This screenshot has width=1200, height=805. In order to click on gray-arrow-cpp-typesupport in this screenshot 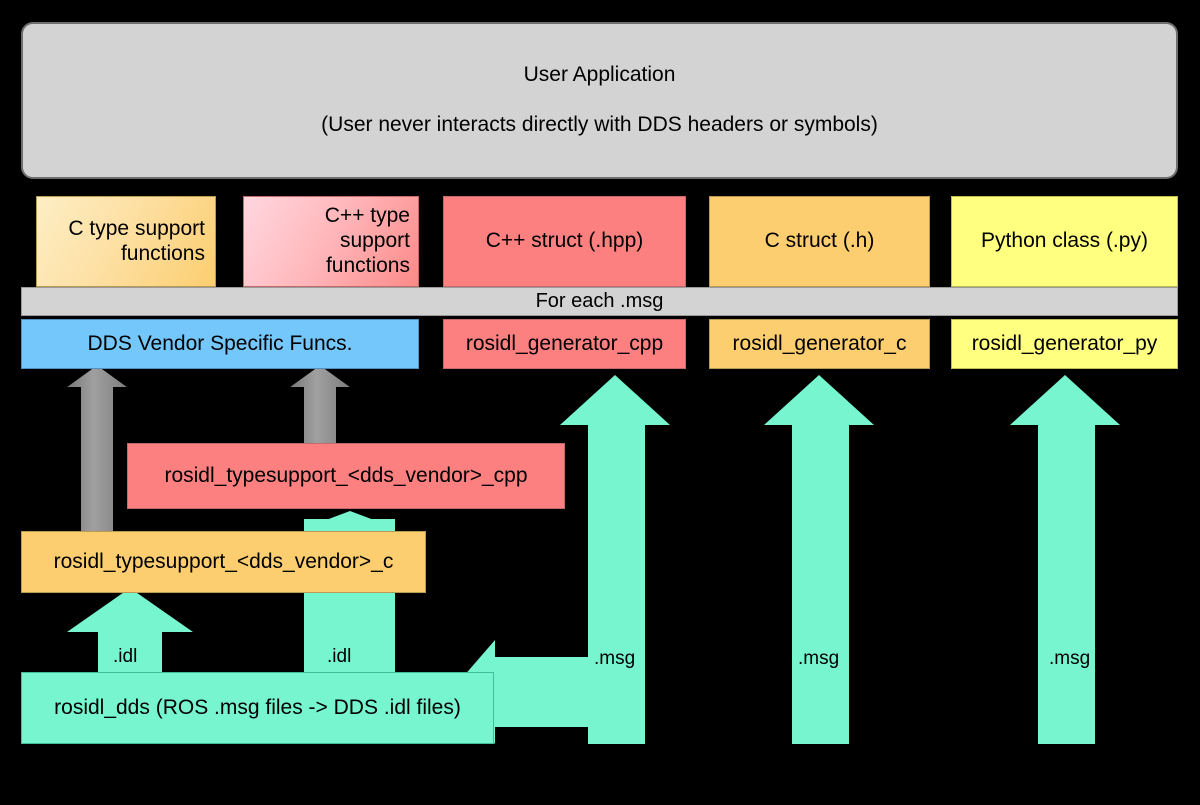, I will do `click(320, 407)`.